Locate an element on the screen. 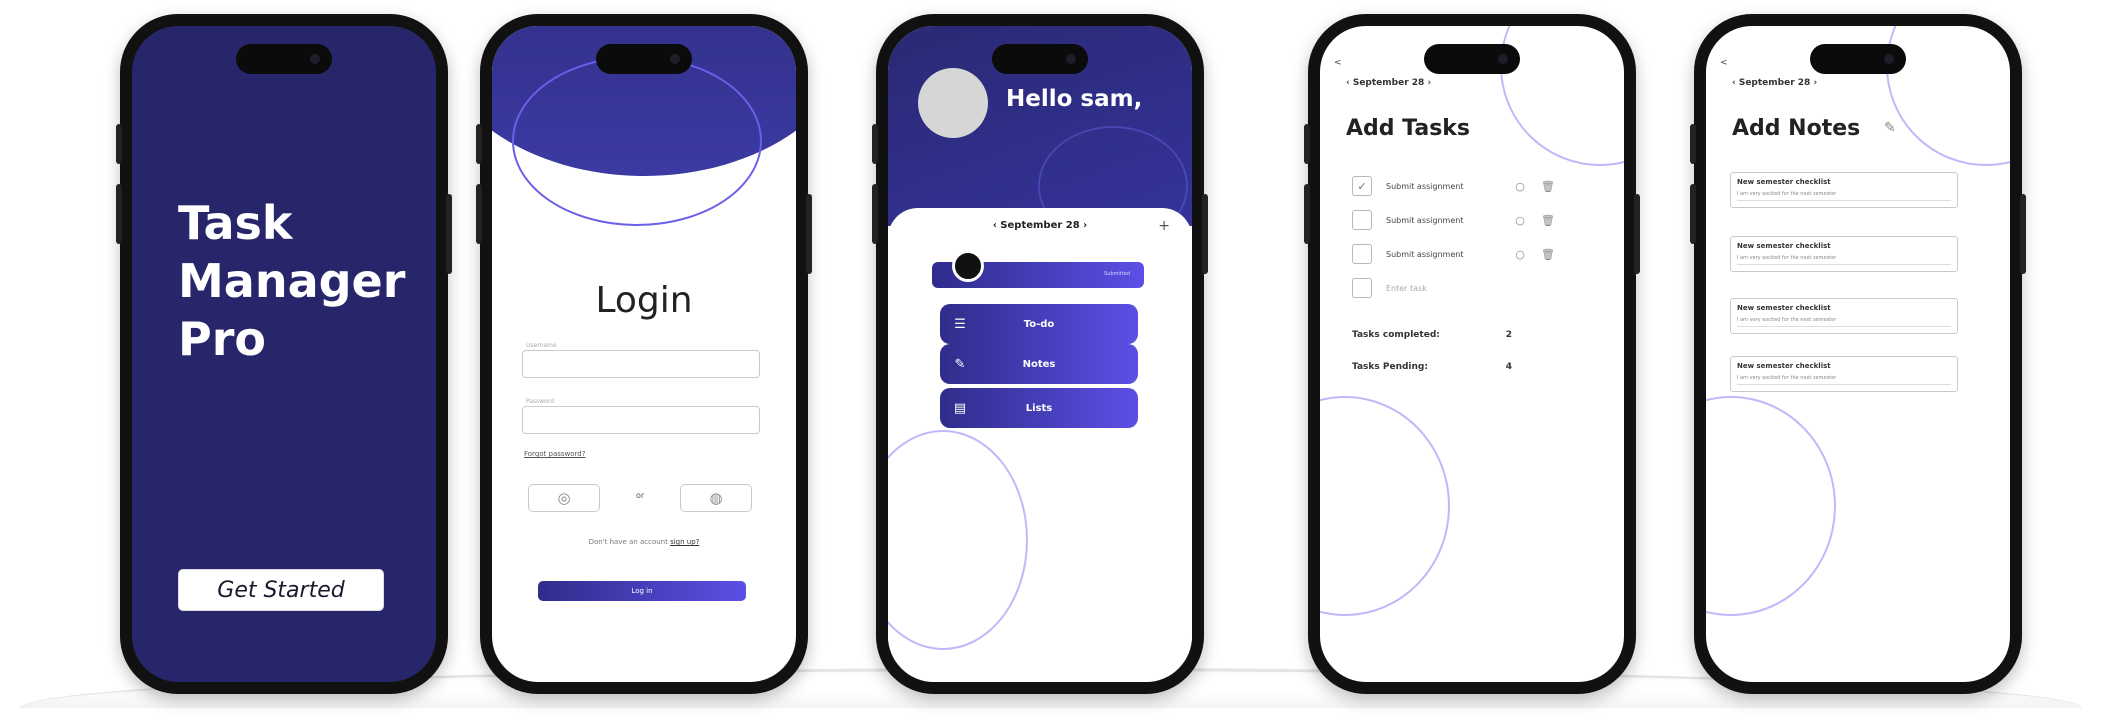 Image resolution: width=2102 pixels, height=722 pixels. username-label: Username is located at coordinates (541, 345).